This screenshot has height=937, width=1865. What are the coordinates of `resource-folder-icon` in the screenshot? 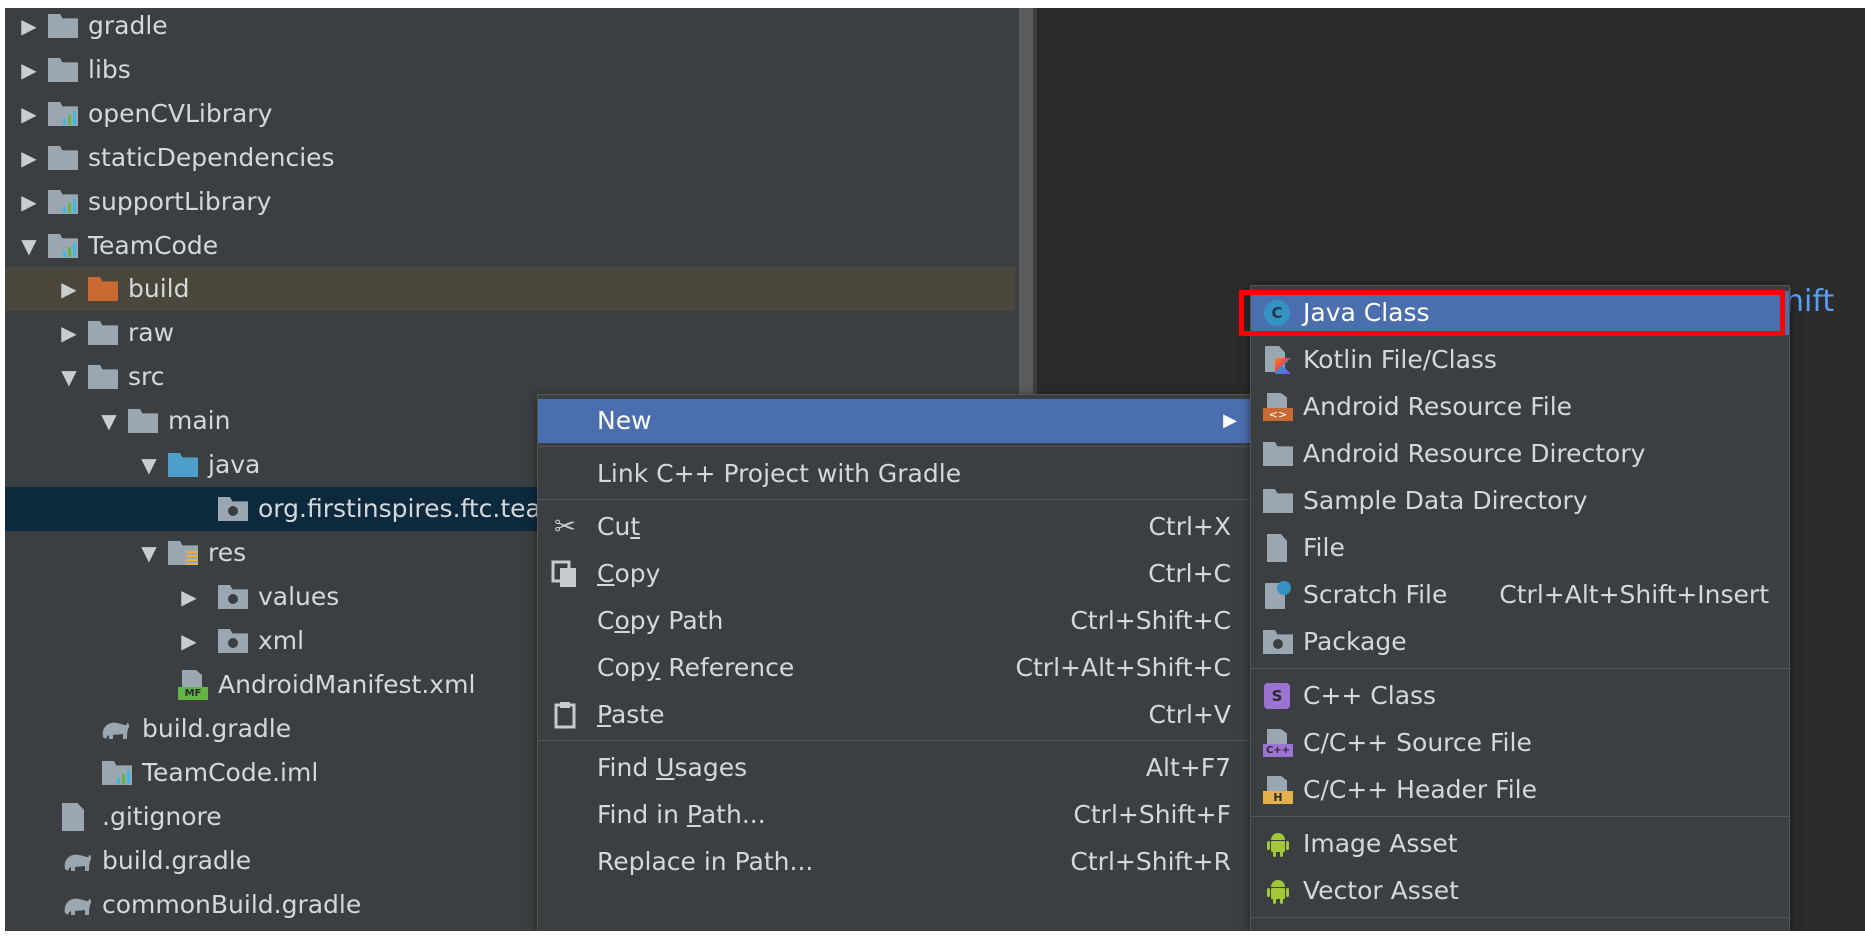 It's located at (183, 553).